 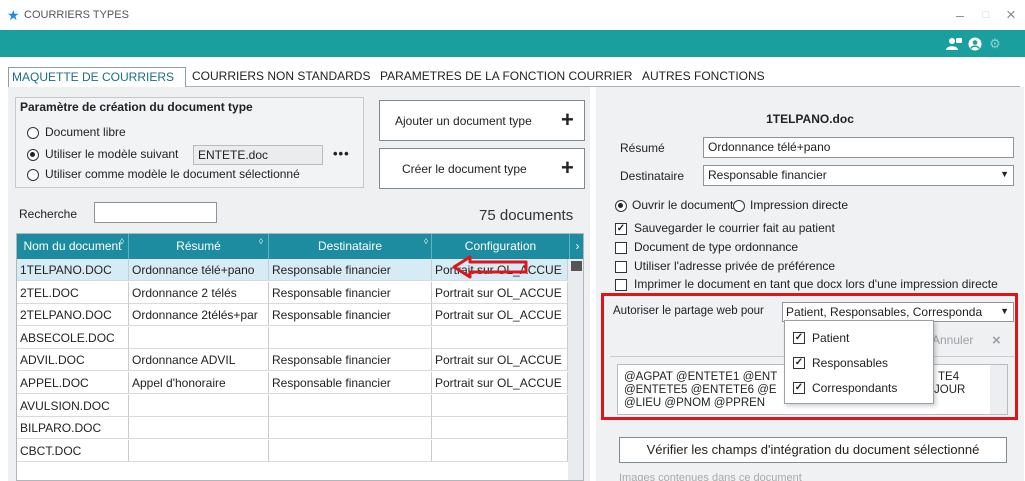 I want to click on radio-label-modele: Utiliser le modèle suivant, so click(x=112, y=154).